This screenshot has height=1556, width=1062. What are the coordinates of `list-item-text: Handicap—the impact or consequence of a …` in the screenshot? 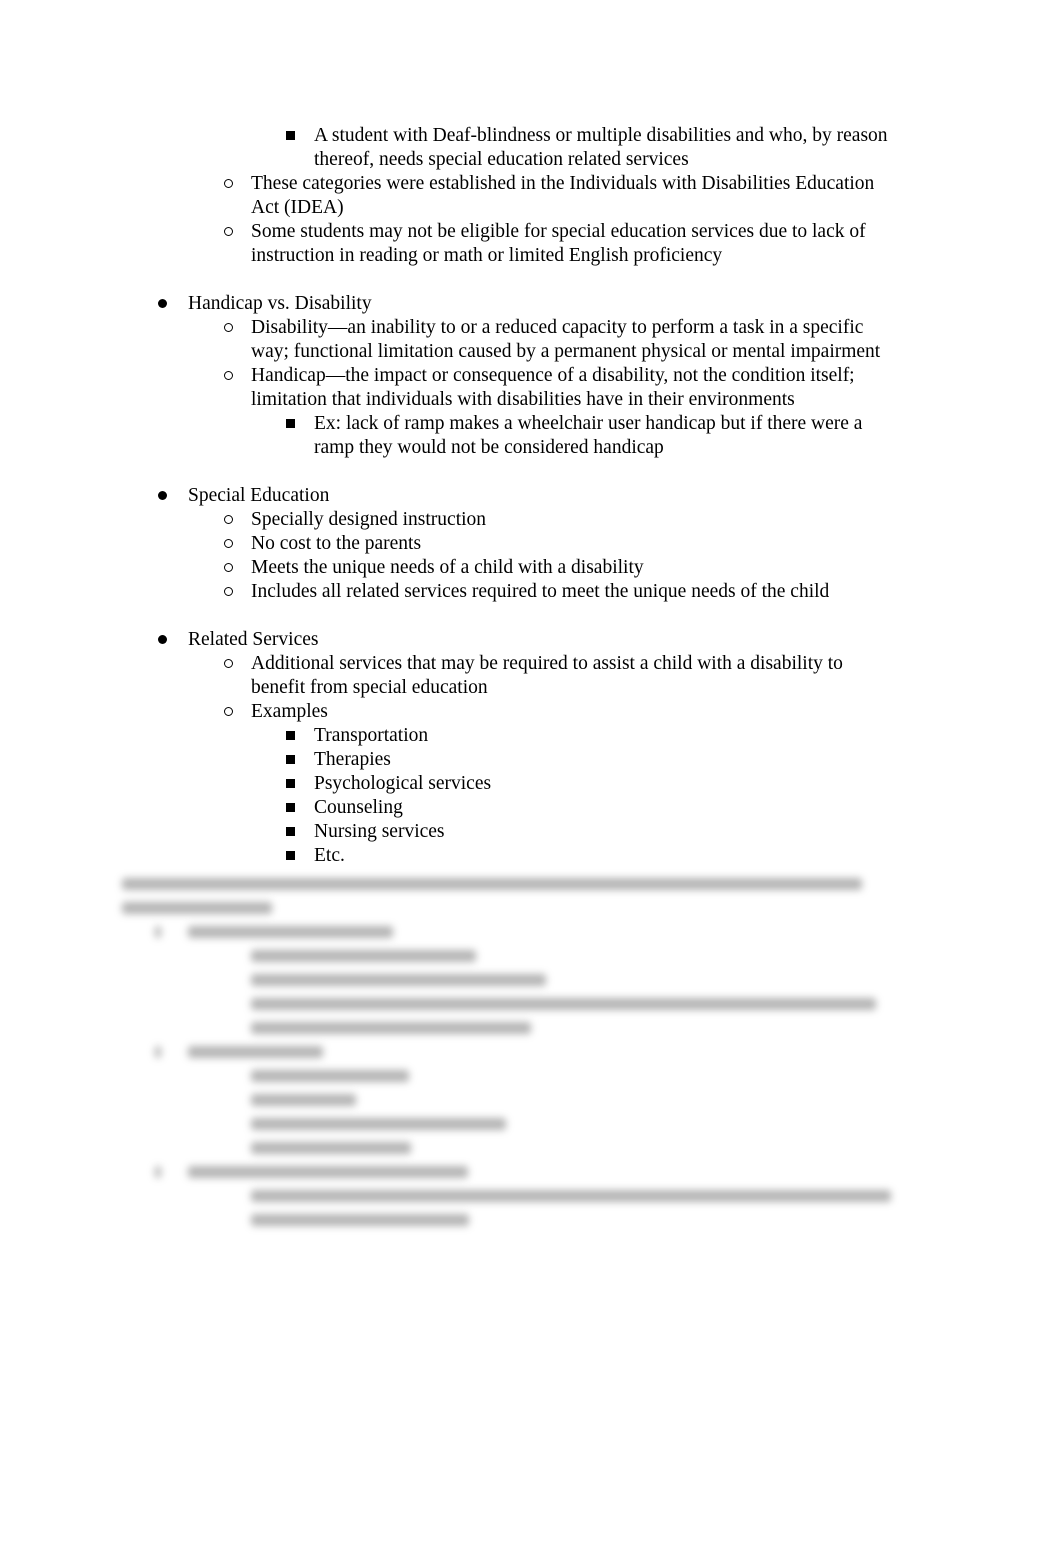 It's located at (553, 375).